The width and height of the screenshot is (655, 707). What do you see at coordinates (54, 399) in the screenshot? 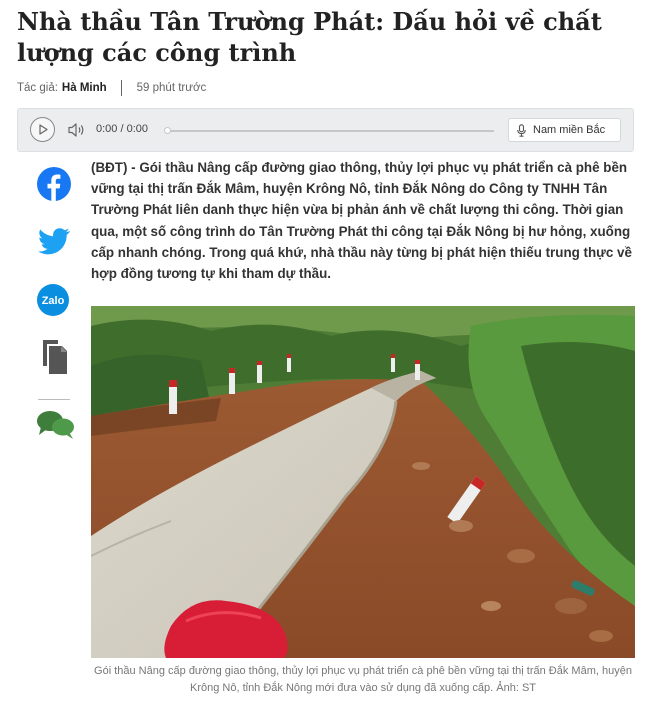
I see `share-divider` at bounding box center [54, 399].